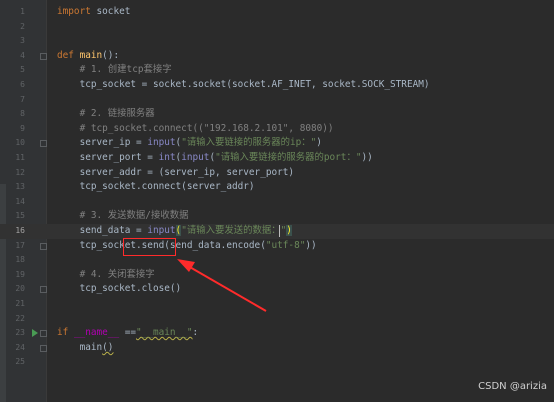  What do you see at coordinates (227, 288) in the screenshot?
I see `arrow-shaft` at bounding box center [227, 288].